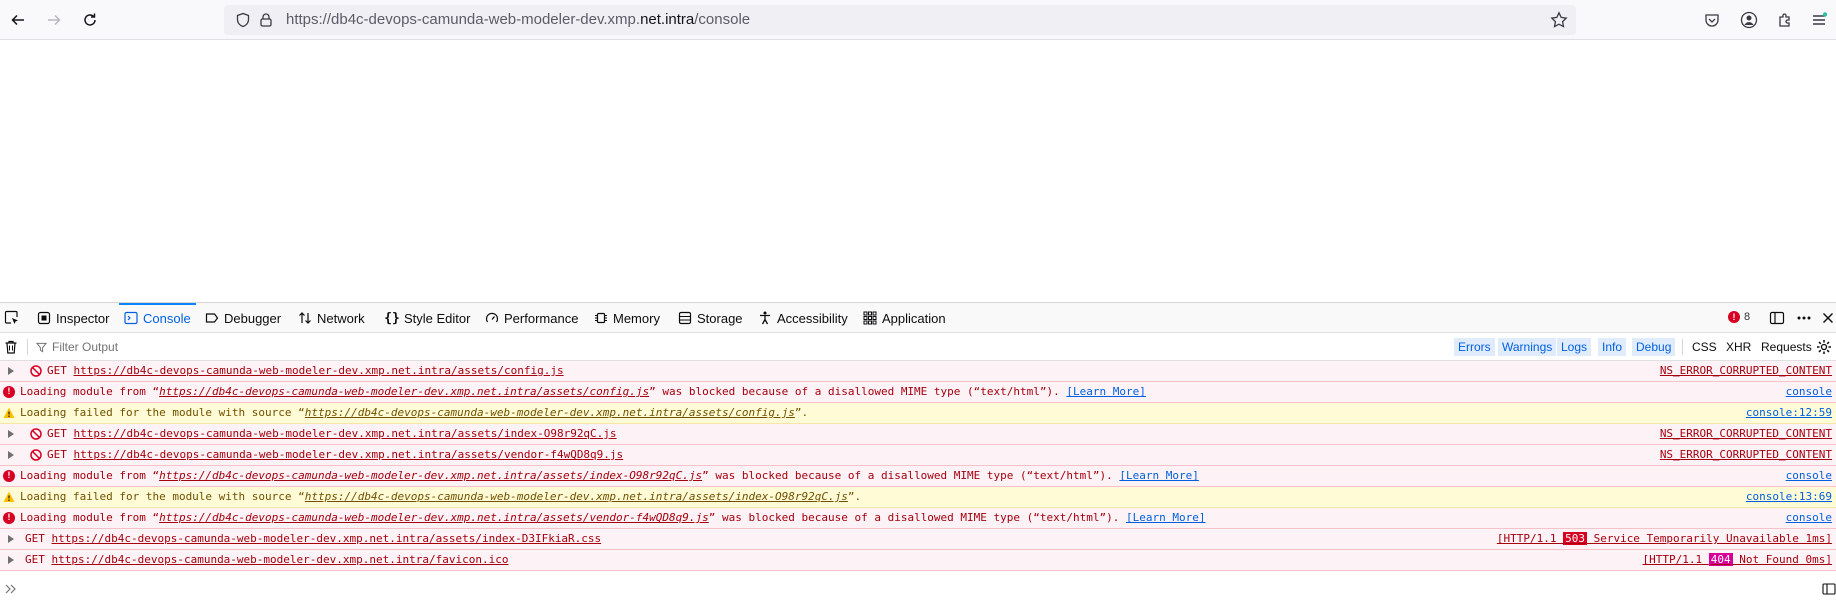  I want to click on separator, so click(1682, 347).